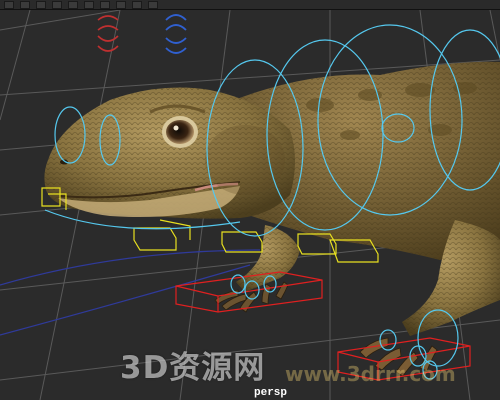  What do you see at coordinates (193, 368) in the screenshot?
I see `watermark-text: 3D资源网` at bounding box center [193, 368].